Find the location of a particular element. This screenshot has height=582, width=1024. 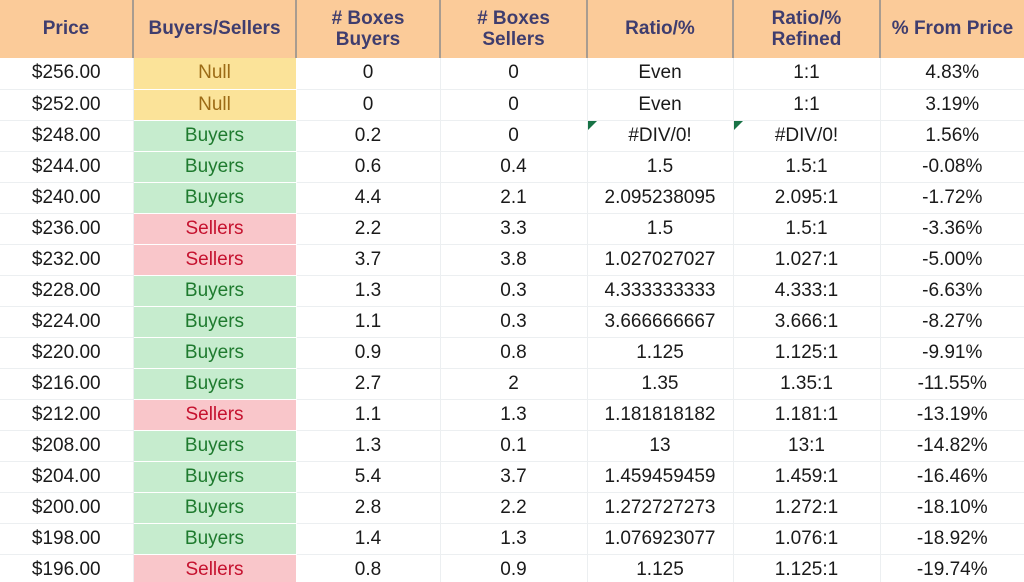

cell-pct-from-price: -3.36% is located at coordinates (952, 229).